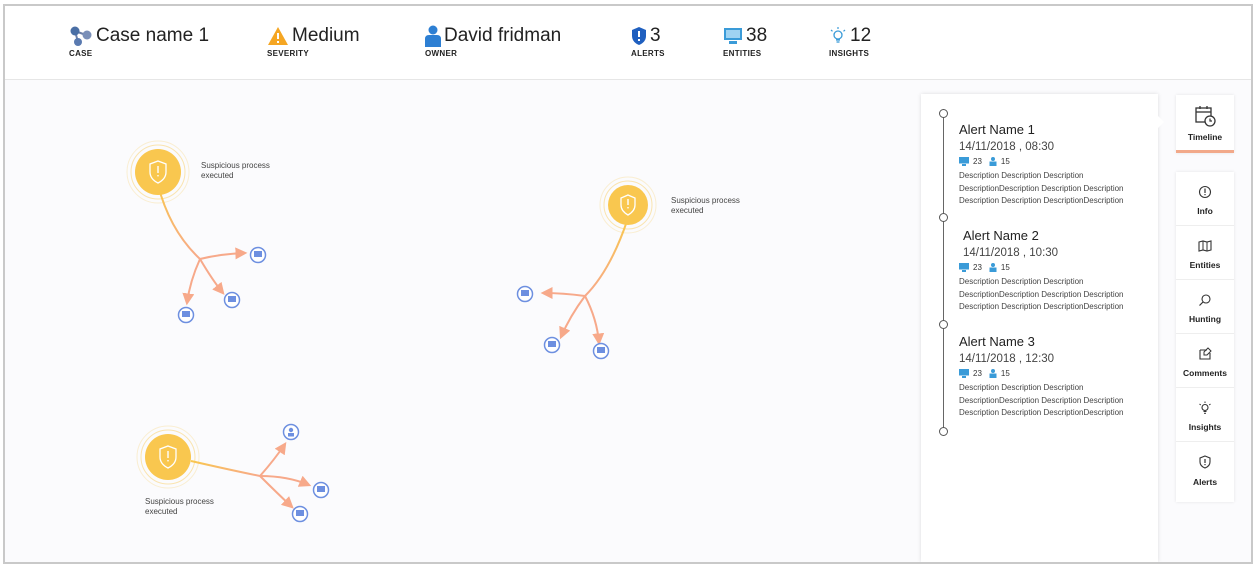 The image size is (1257, 568). I want to click on search-icon, so click(1205, 300).